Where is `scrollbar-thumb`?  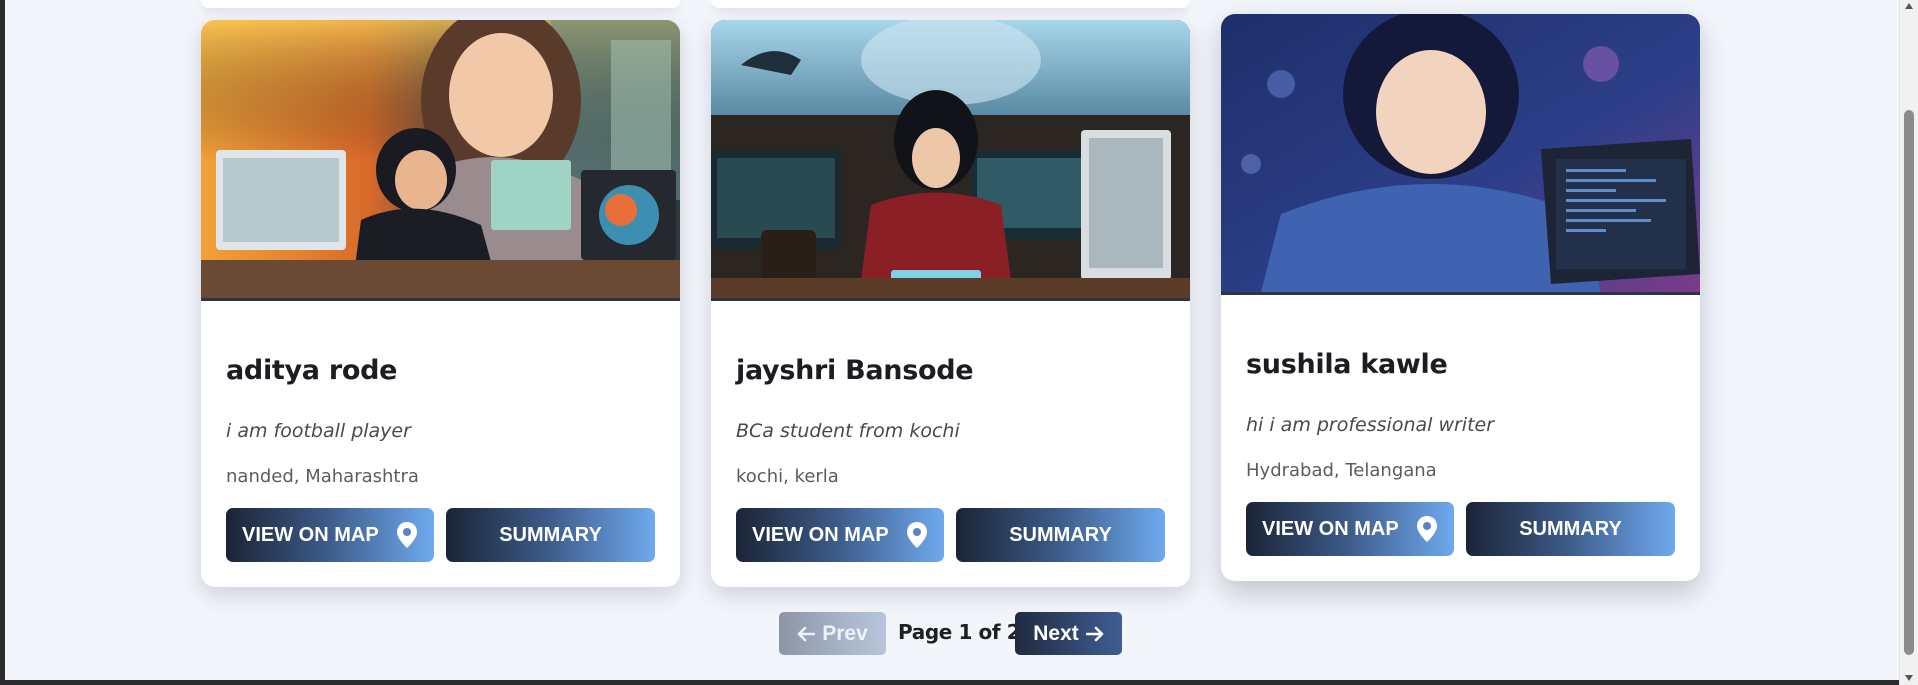 scrollbar-thumb is located at coordinates (1909, 382).